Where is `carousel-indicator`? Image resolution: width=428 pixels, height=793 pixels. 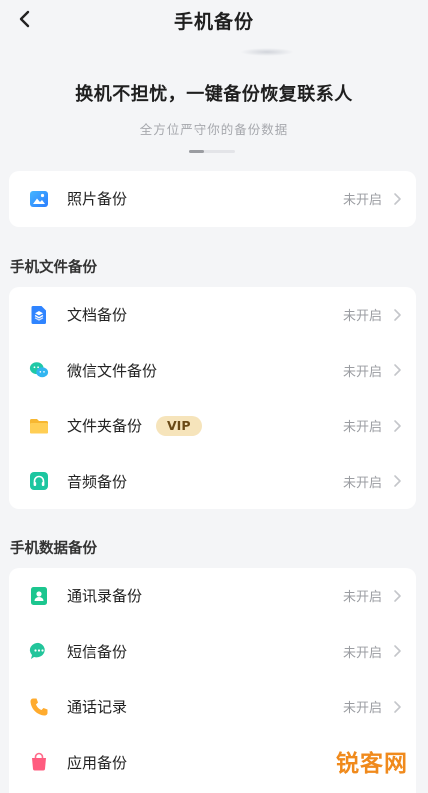
carousel-indicator is located at coordinates (212, 151).